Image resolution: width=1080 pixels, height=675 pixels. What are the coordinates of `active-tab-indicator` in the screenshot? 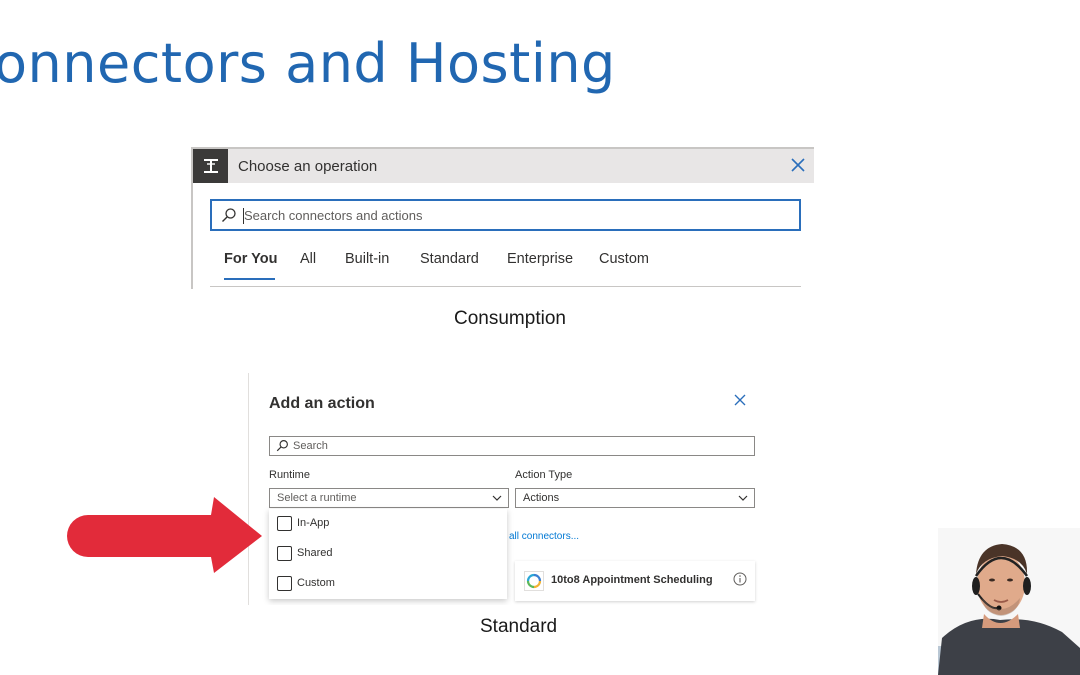 It's located at (249, 279).